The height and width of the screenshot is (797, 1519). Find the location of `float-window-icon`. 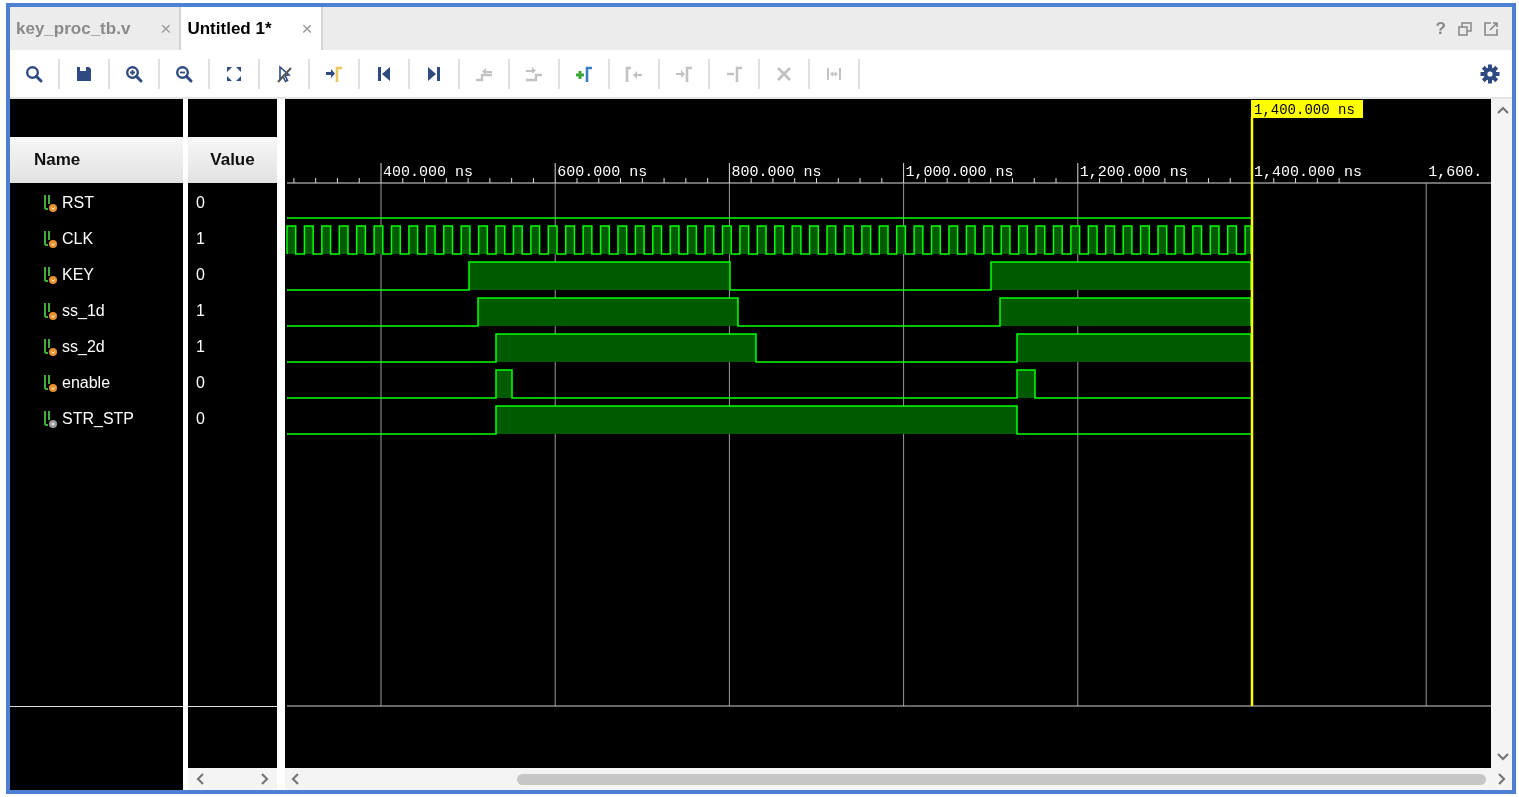

float-window-icon is located at coordinates (1491, 28).